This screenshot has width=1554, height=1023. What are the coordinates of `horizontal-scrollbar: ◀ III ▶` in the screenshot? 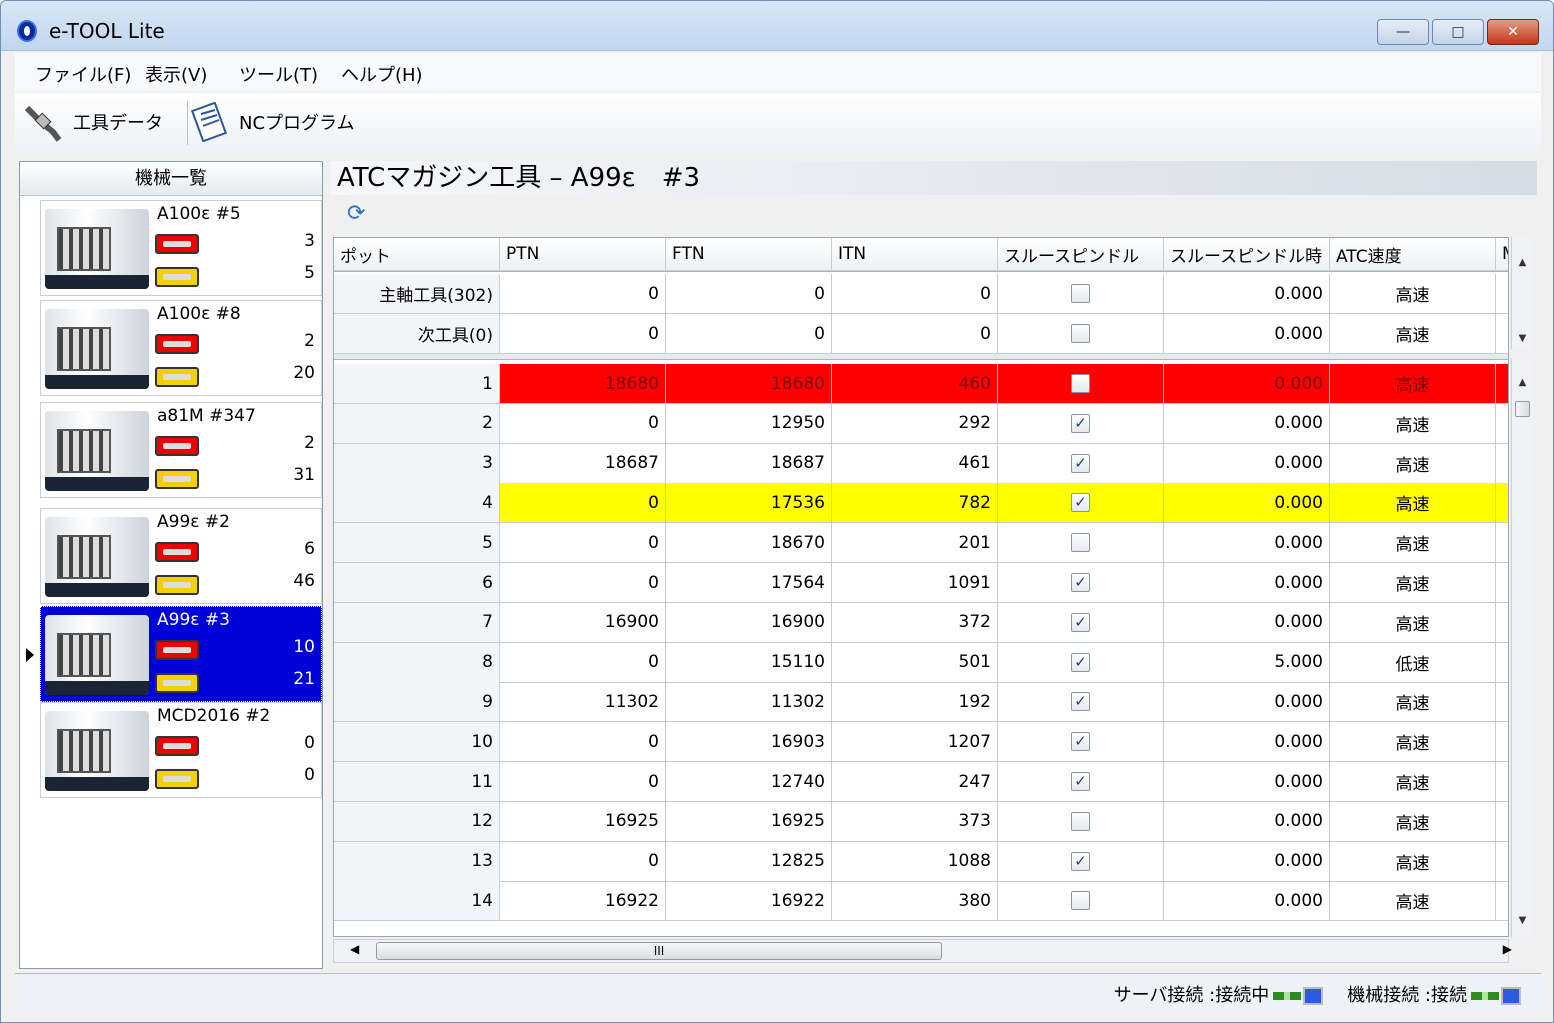 It's located at (922, 951).